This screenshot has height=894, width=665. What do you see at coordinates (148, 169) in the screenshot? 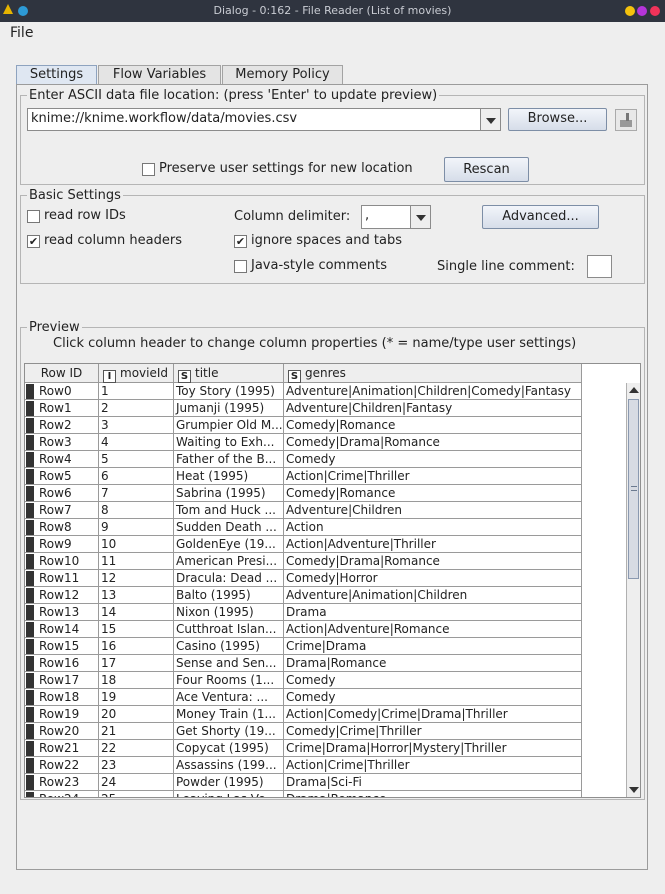
I see `preserve-settings-checkbox` at bounding box center [148, 169].